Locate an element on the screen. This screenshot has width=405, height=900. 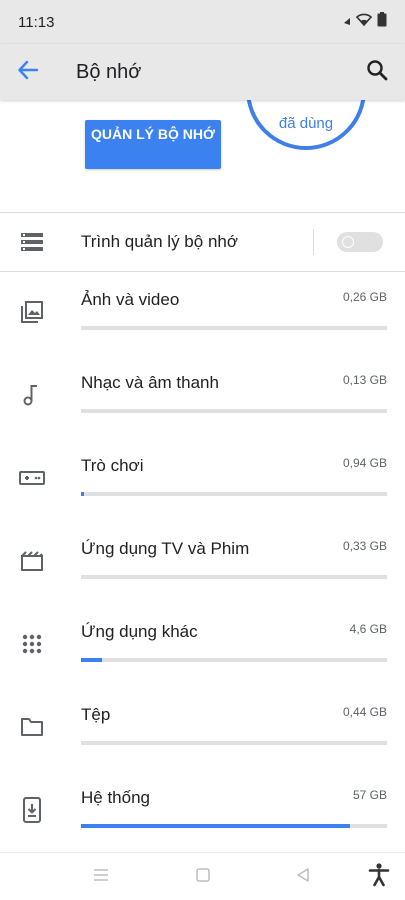
category-label: Ảnh và video is located at coordinates (130, 299).